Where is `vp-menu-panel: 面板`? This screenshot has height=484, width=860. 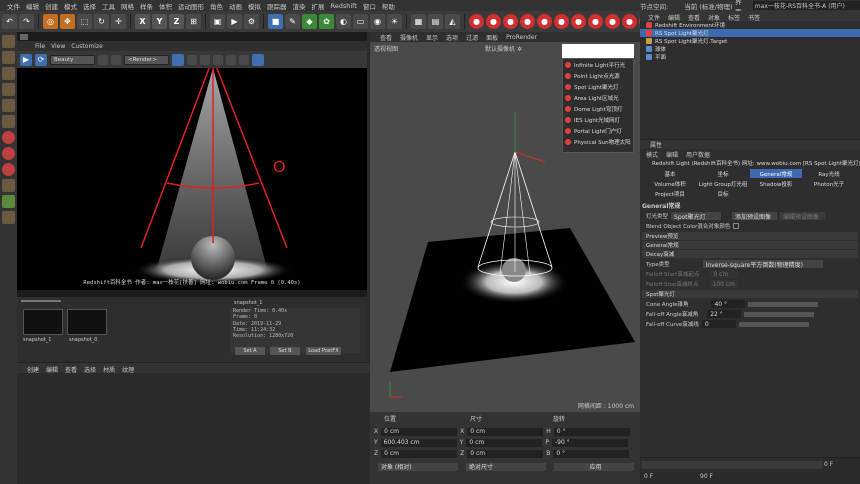 vp-menu-panel: 面板 is located at coordinates (492, 37).